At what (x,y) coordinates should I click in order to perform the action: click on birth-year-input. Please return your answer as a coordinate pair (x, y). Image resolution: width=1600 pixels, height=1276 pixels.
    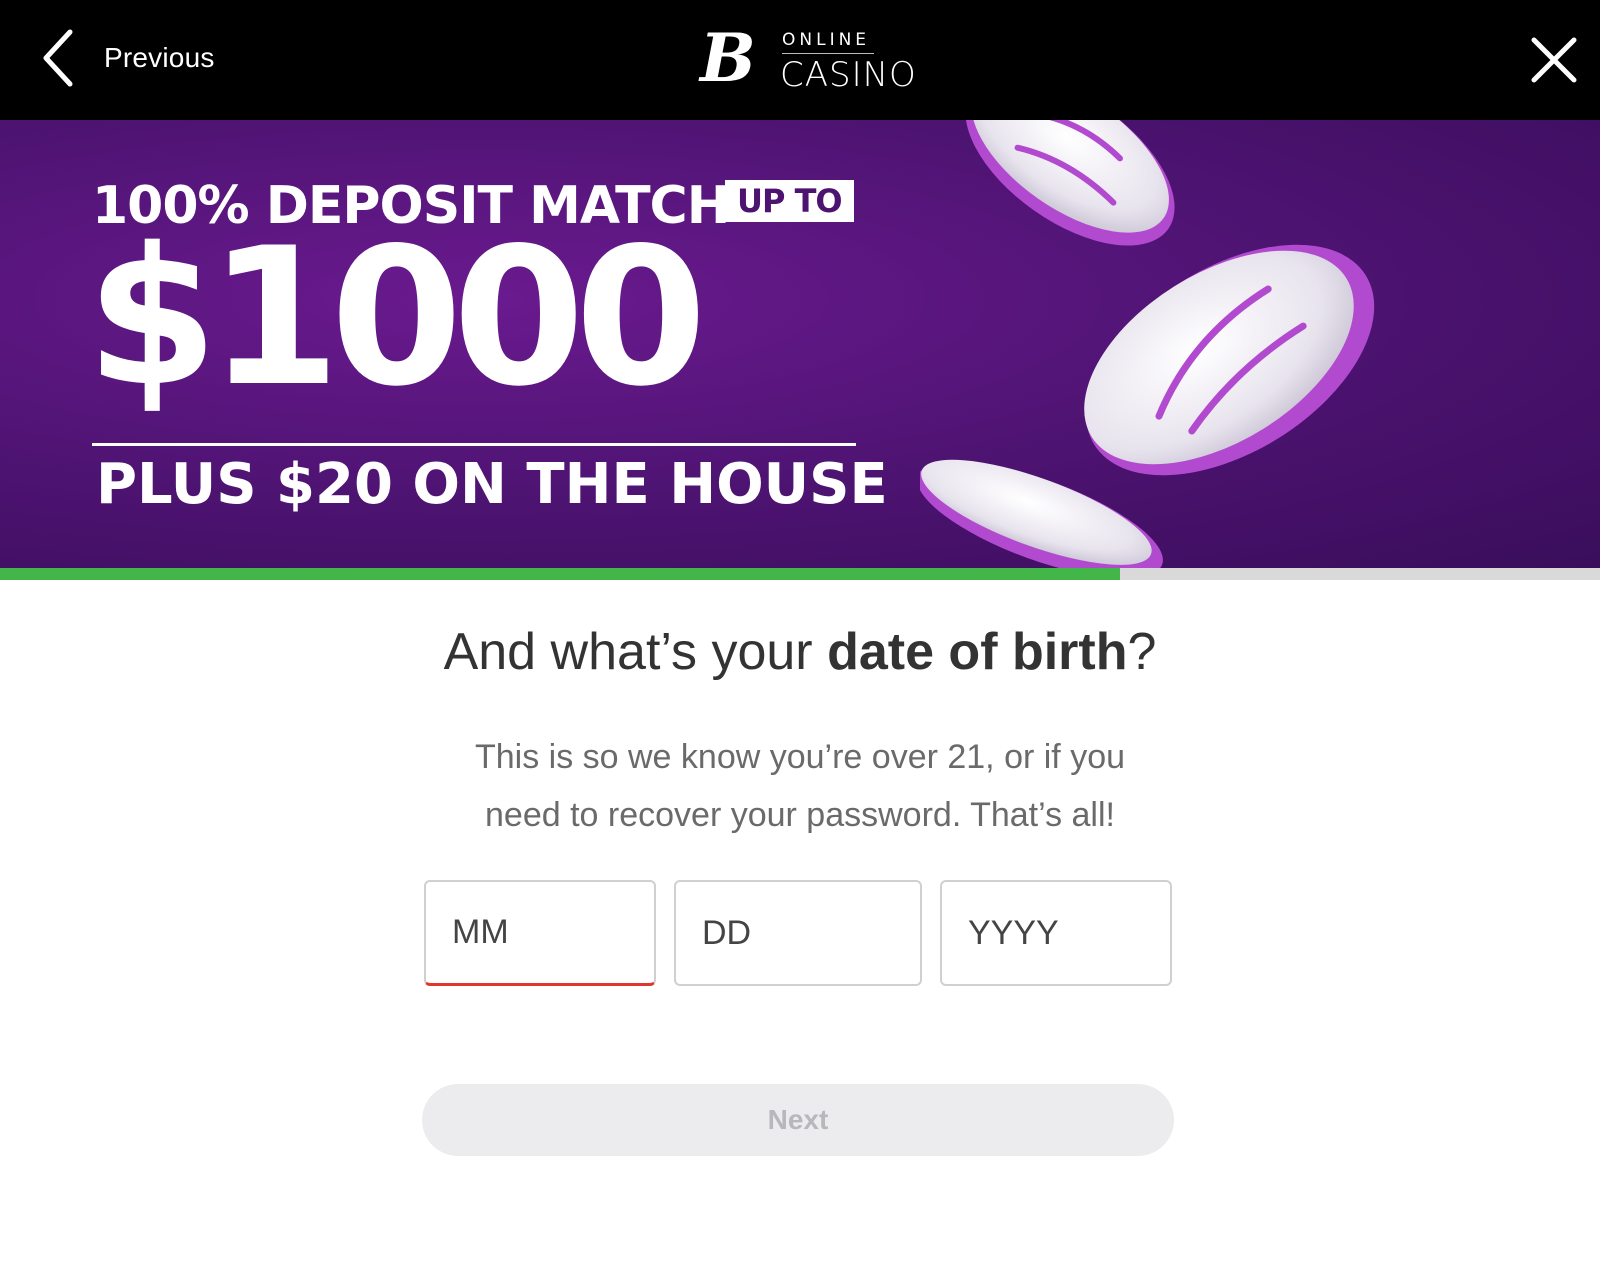
    Looking at the image, I should click on (1056, 933).